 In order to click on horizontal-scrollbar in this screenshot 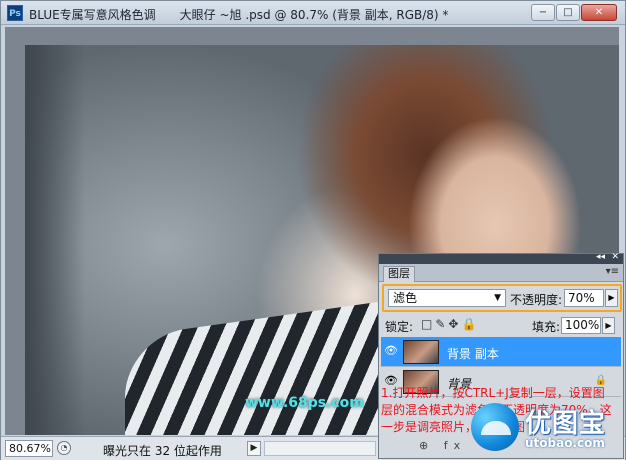, I will do `click(320, 448)`.